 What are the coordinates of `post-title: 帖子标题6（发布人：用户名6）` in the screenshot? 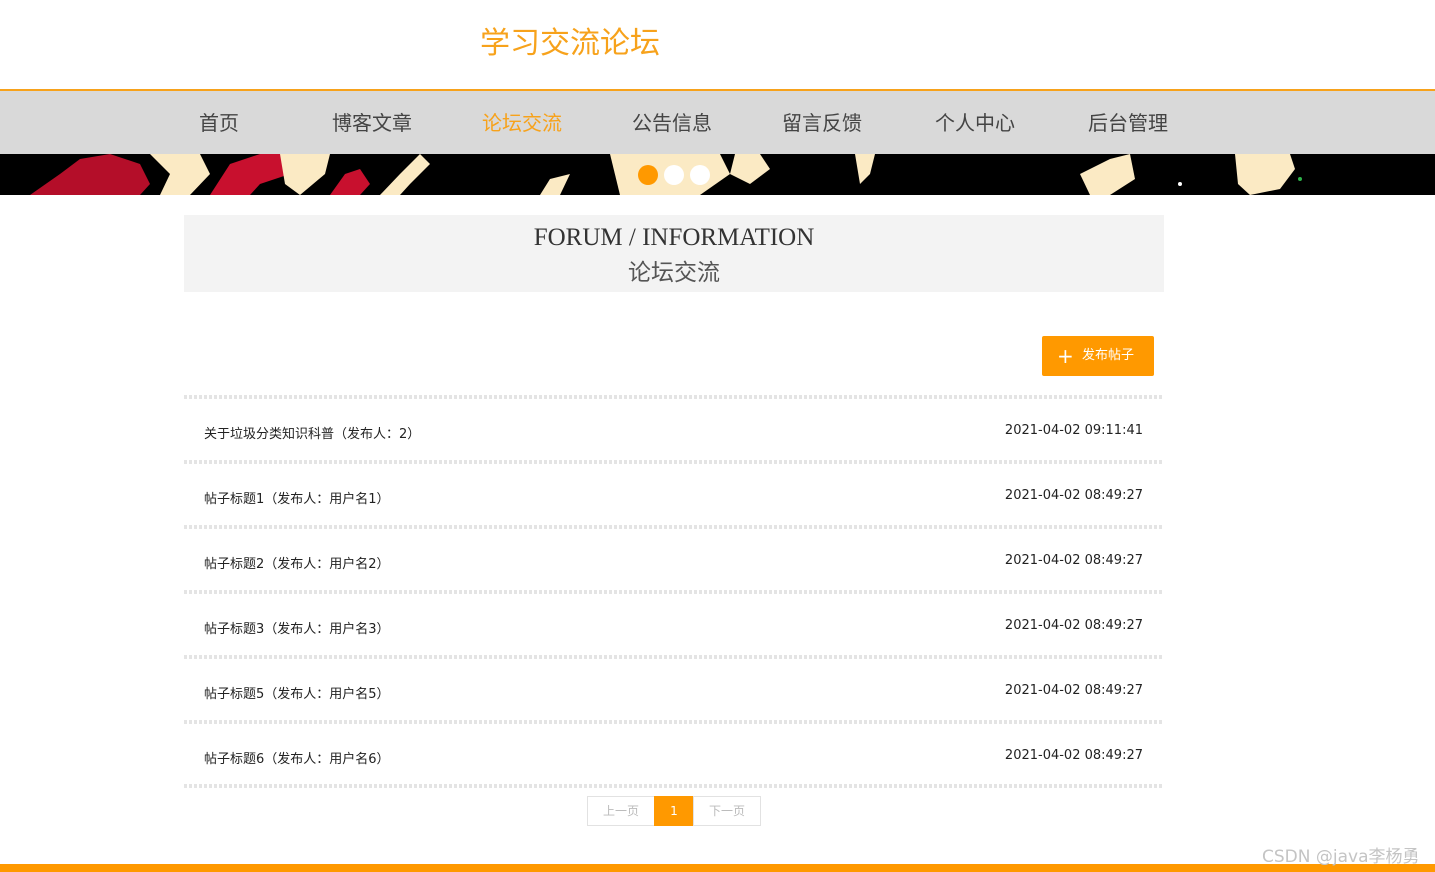 It's located at (297, 757).